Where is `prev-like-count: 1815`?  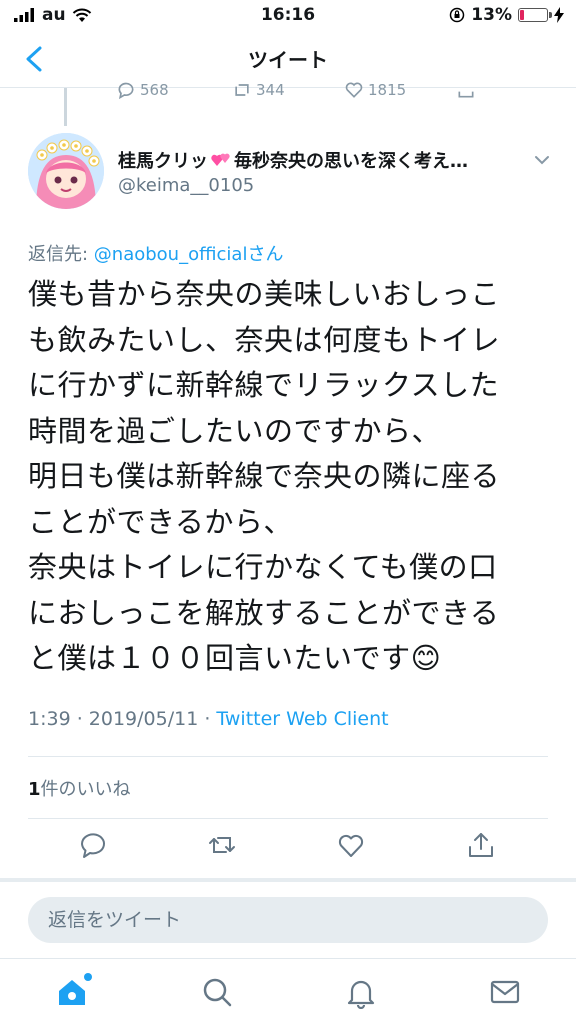 prev-like-count: 1815 is located at coordinates (387, 90).